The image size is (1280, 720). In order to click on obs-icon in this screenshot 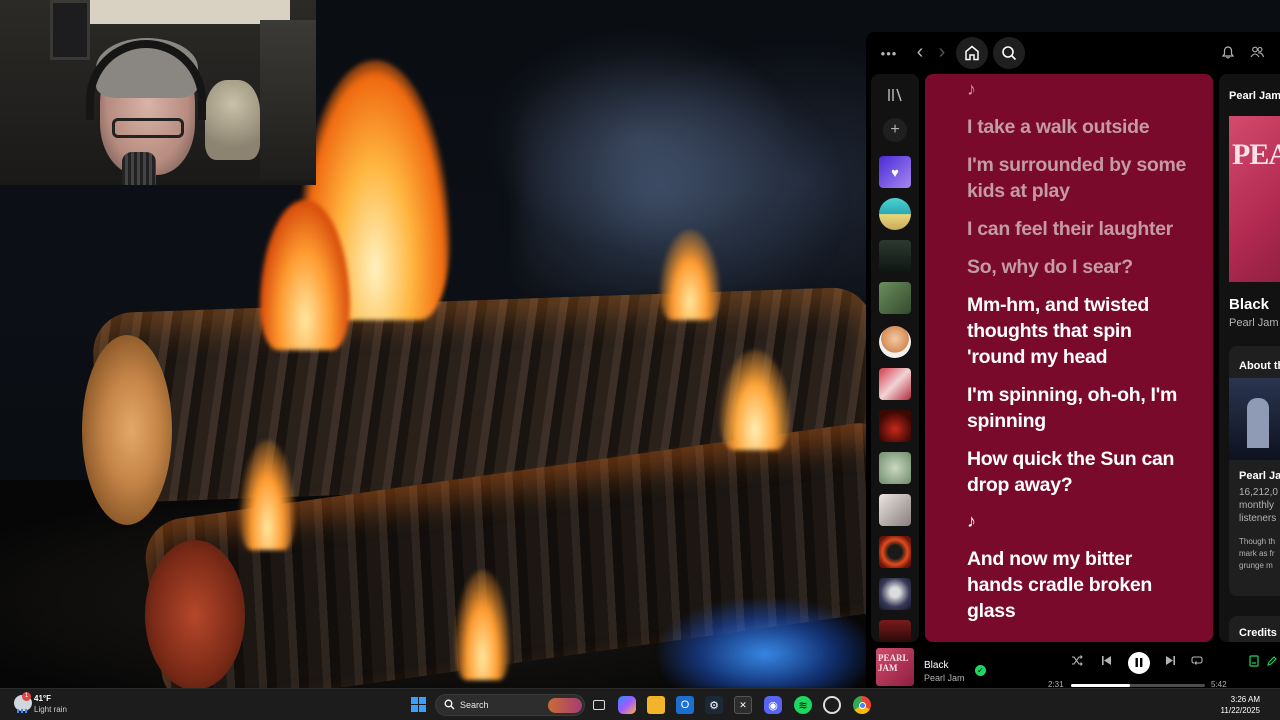, I will do `click(832, 705)`.